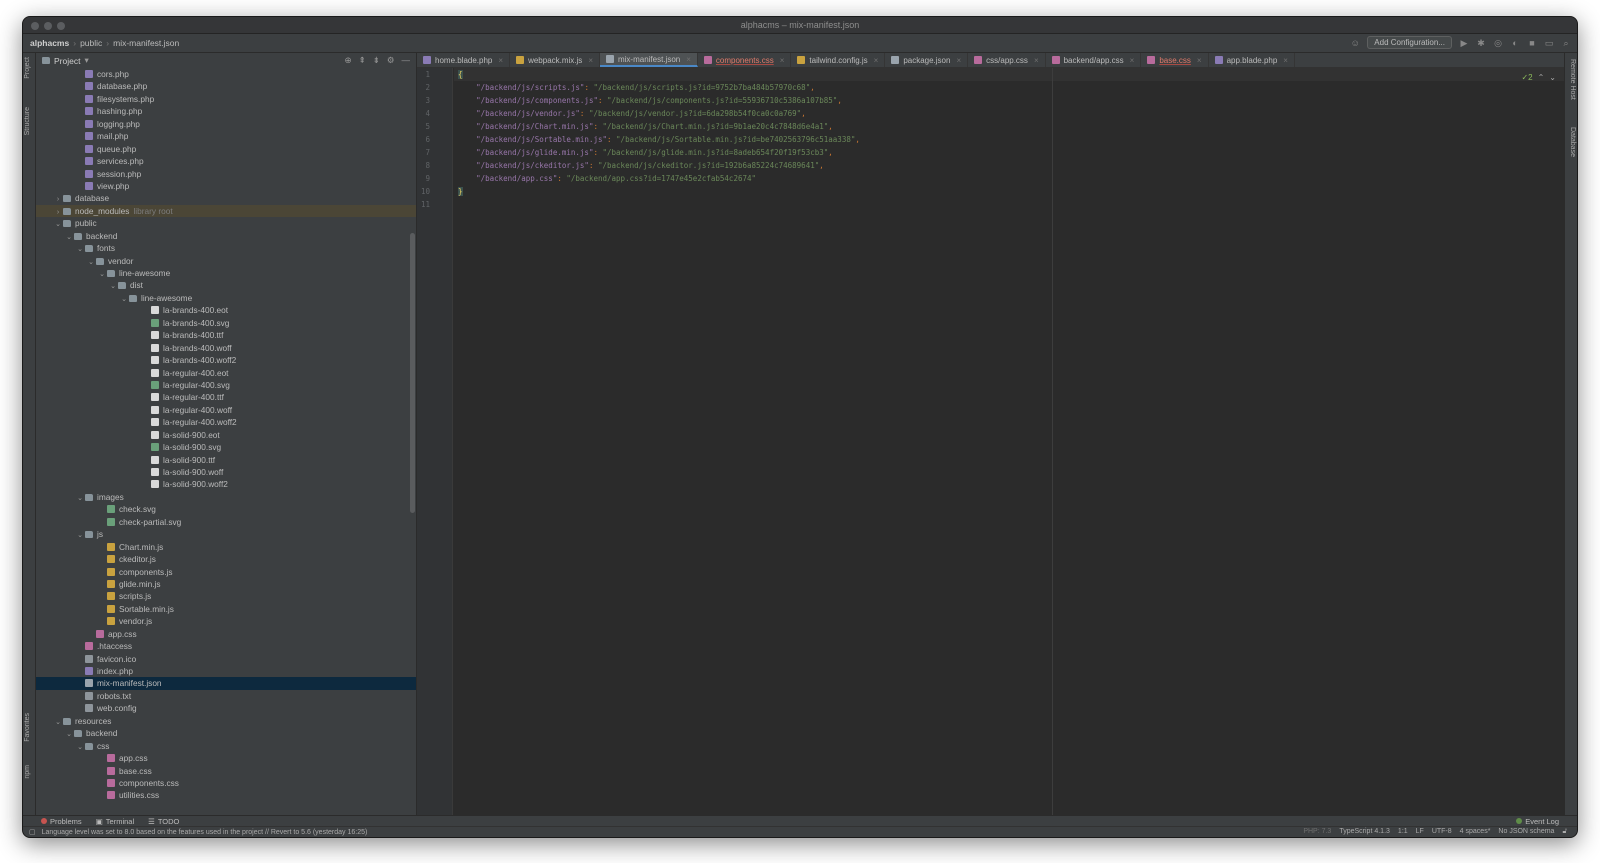 The width and height of the screenshot is (1600, 863). I want to click on tree-file: la-solid-900.eot, so click(226, 435).